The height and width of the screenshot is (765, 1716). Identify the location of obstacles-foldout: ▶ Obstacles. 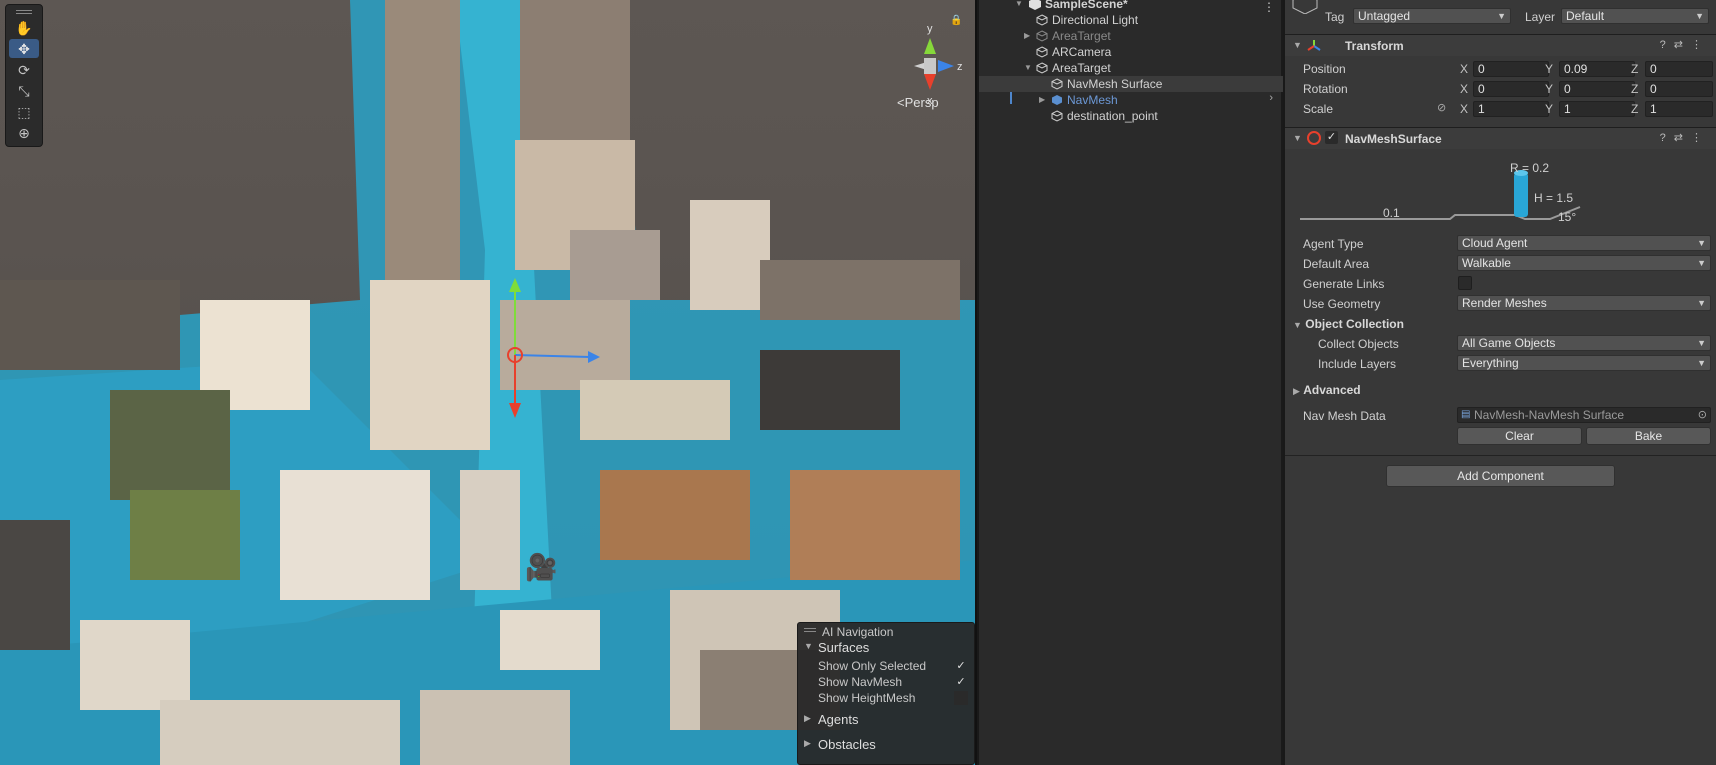
(840, 744).